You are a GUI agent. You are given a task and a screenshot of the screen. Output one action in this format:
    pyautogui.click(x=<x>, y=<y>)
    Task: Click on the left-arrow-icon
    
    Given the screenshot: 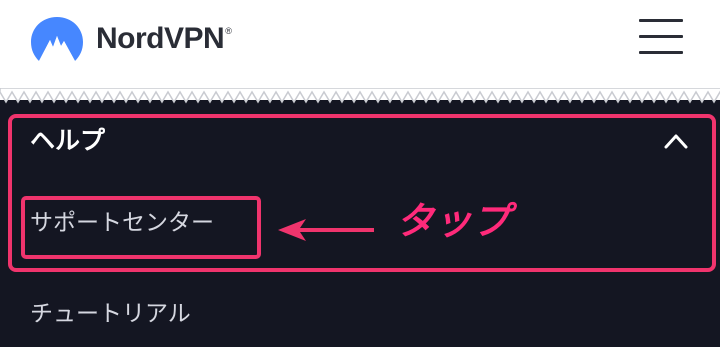 What is the action you would take?
    pyautogui.click(x=326, y=230)
    